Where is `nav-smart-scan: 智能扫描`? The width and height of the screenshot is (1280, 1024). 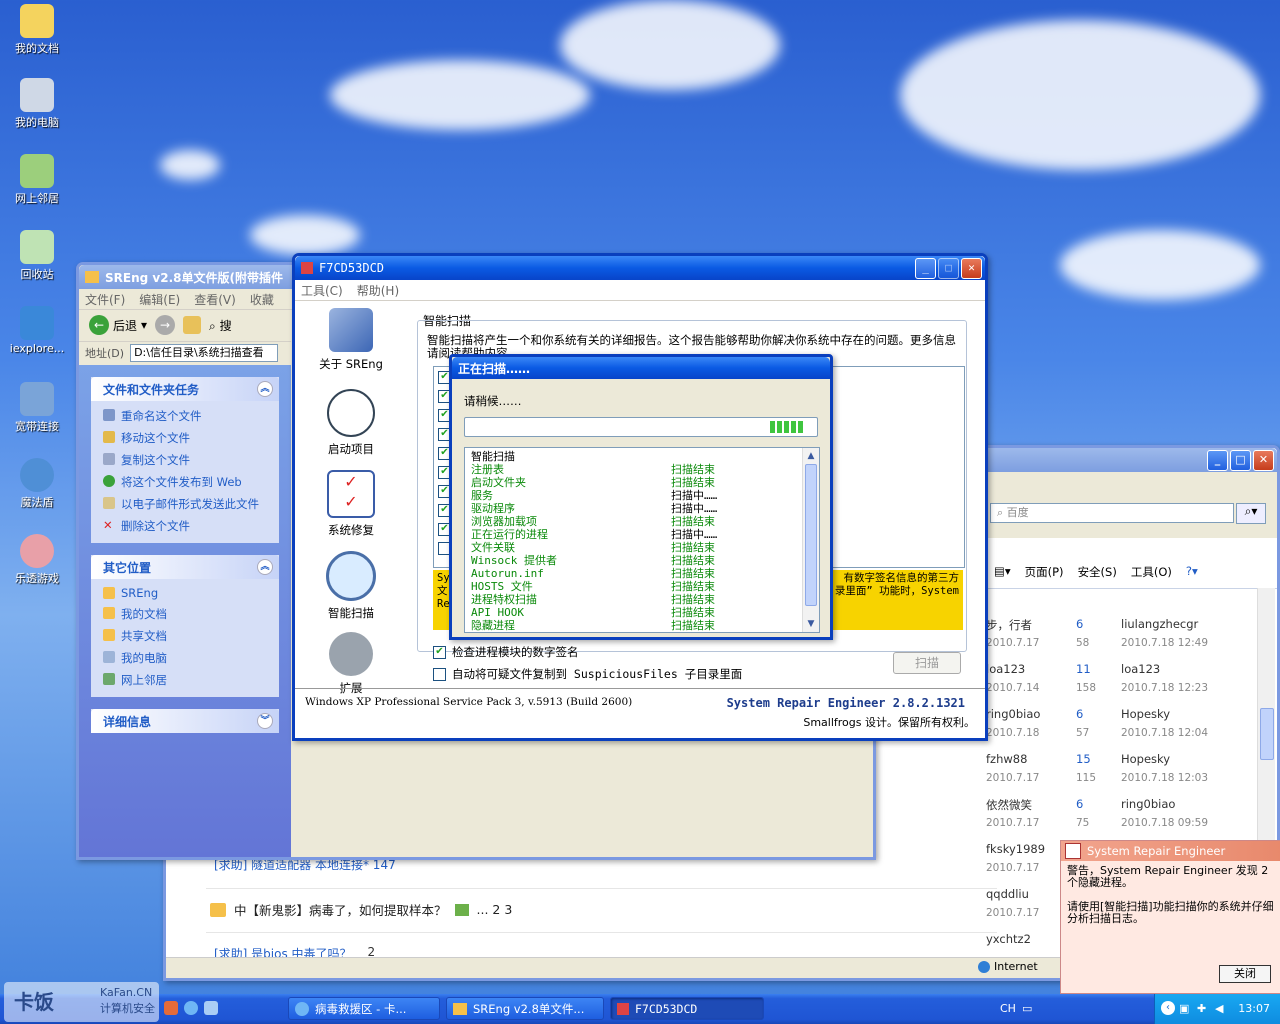
nav-smart-scan: 智能扫描 is located at coordinates (351, 588).